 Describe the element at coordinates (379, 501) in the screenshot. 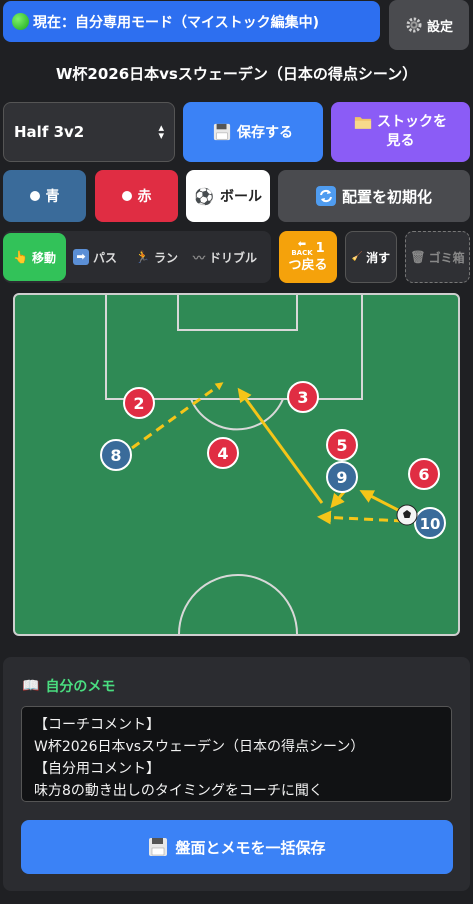

I see `run-arrow` at that location.